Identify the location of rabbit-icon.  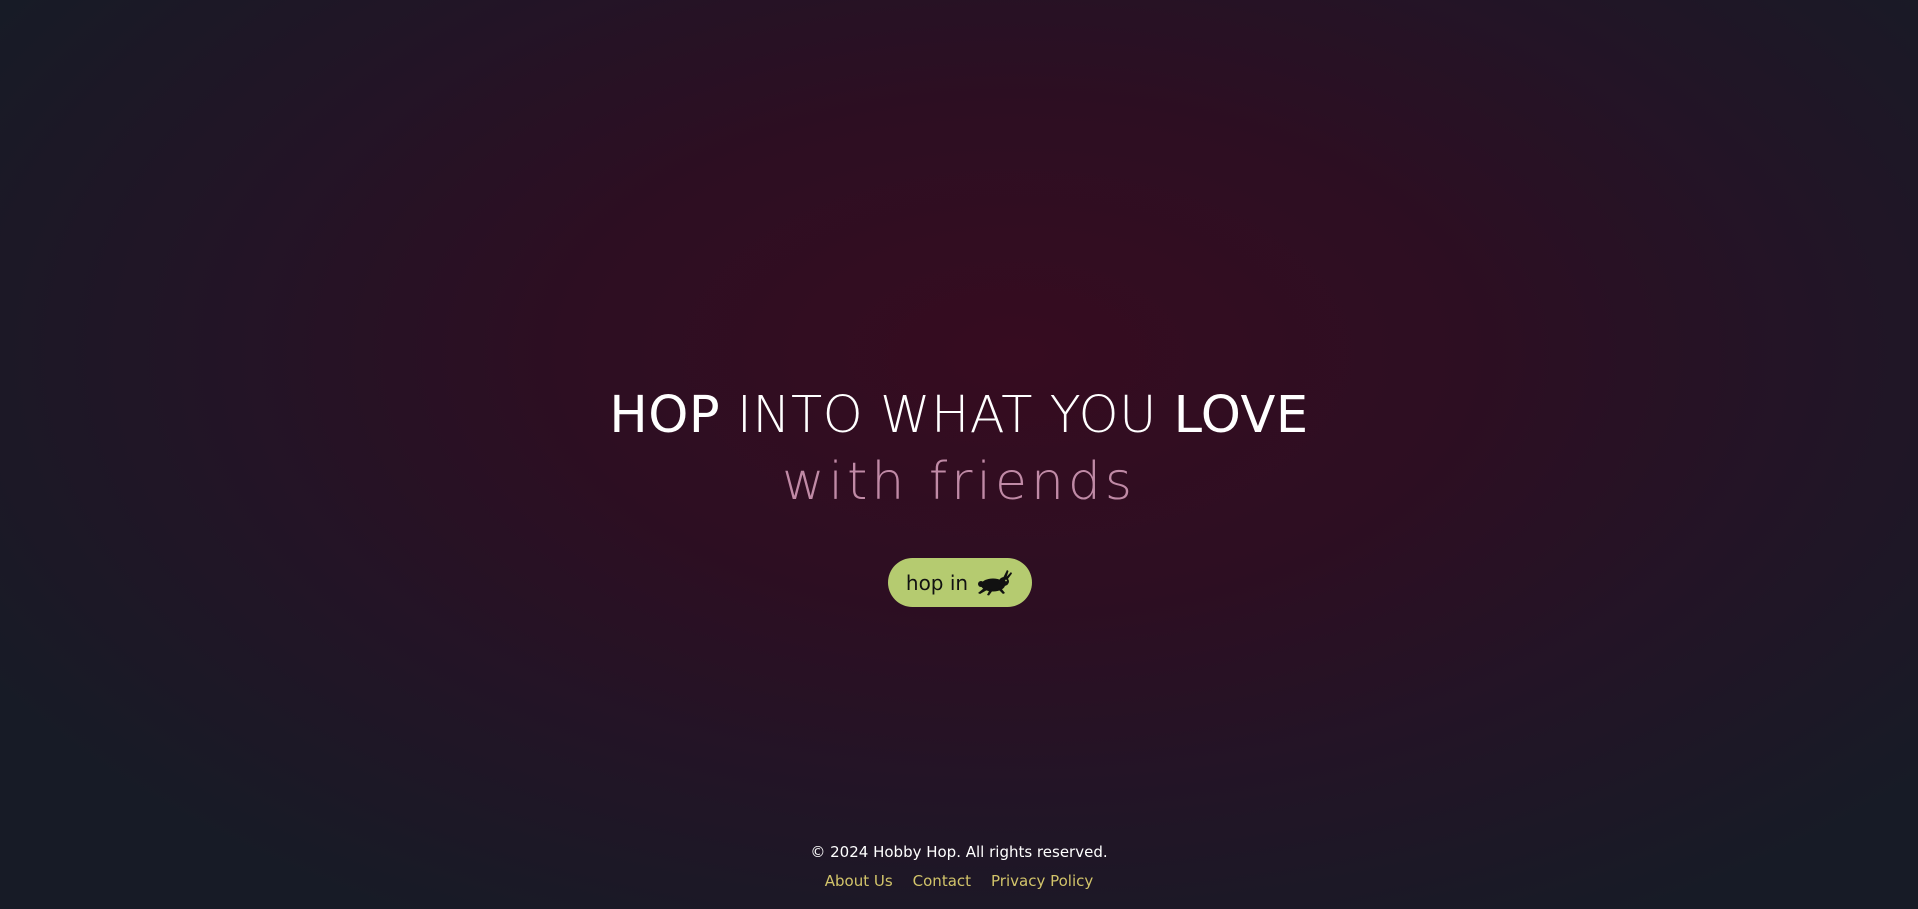
(995, 583).